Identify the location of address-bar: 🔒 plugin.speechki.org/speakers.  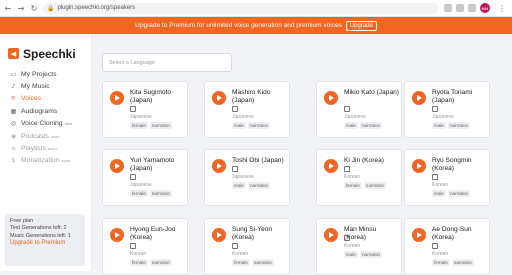
(240, 8).